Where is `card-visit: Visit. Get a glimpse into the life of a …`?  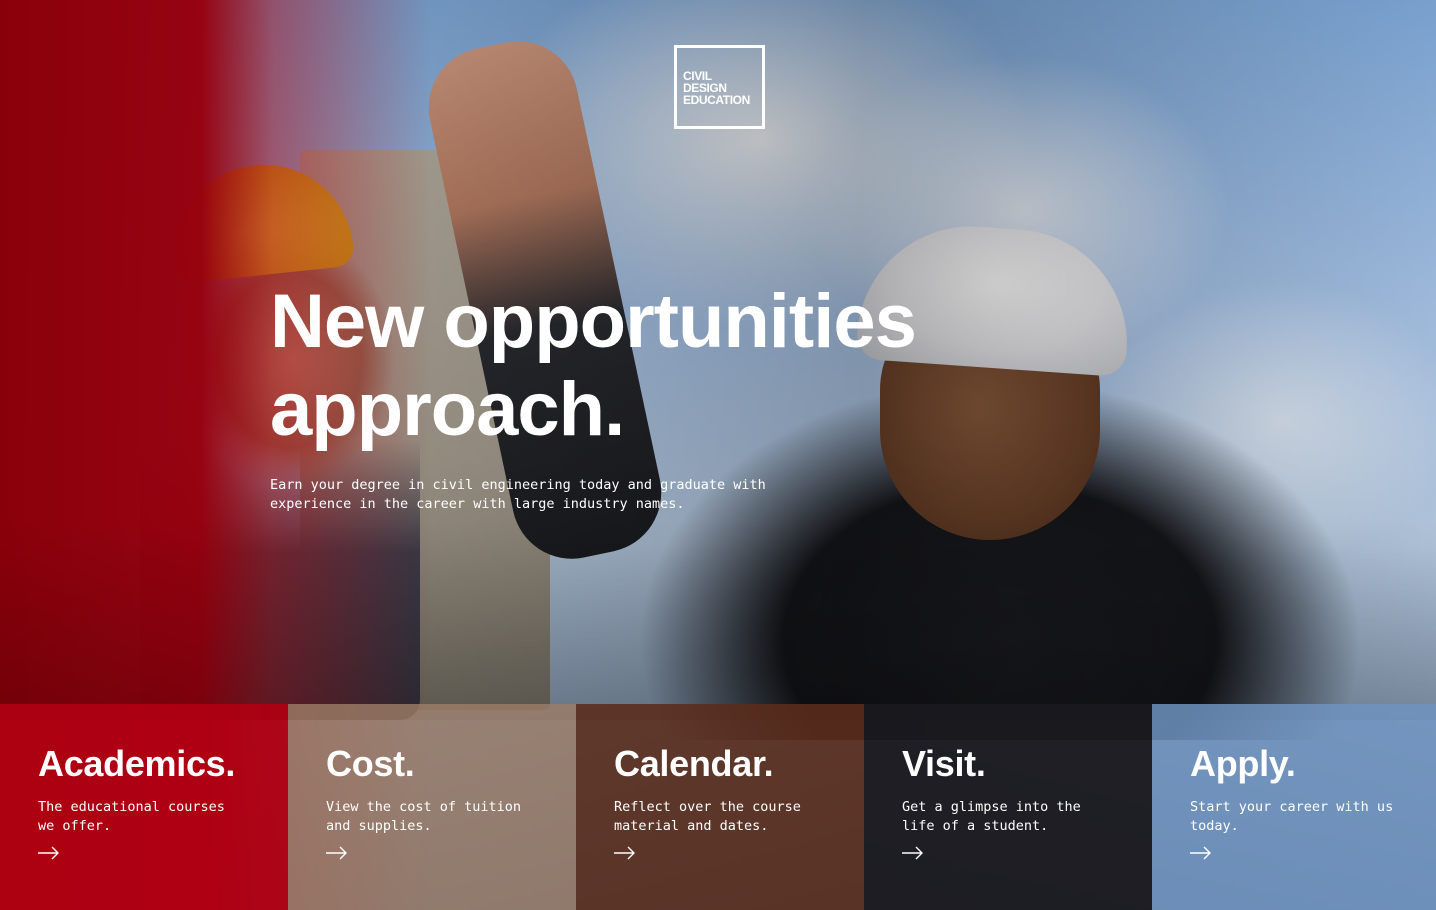
card-visit: Visit. Get a glimpse into the life of a … is located at coordinates (1008, 807).